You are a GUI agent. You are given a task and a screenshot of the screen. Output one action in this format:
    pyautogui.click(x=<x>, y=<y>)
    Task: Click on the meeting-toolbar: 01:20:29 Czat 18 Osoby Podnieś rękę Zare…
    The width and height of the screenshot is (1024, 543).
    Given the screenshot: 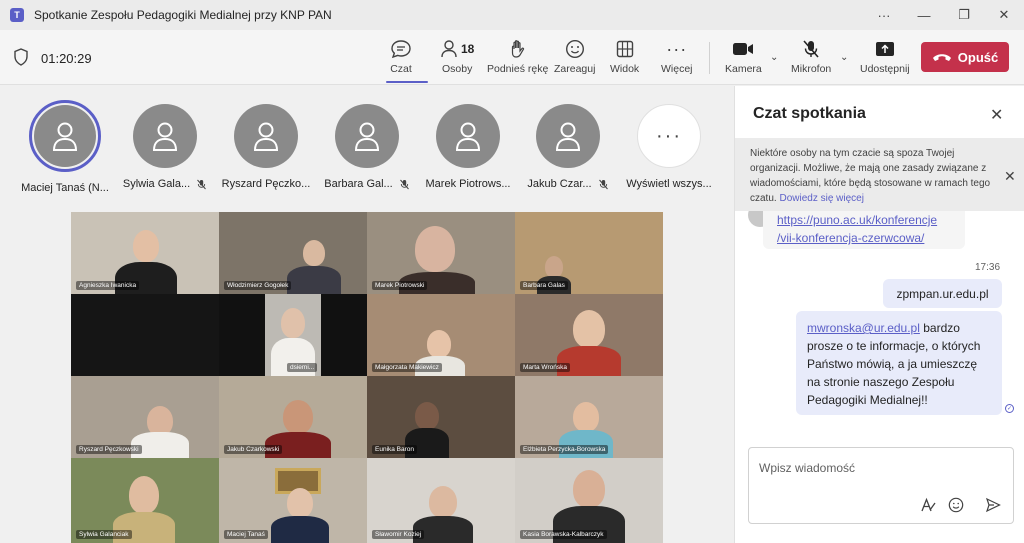 What is the action you would take?
    pyautogui.click(x=512, y=57)
    